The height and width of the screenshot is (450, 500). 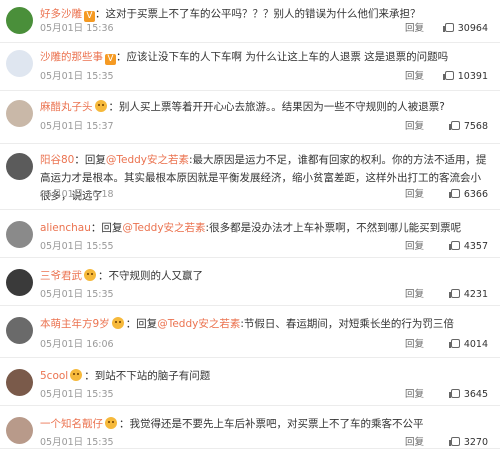 What do you see at coordinates (264, 395) in the screenshot?
I see `comment-footer: 05月01日 15:35 回复 3645` at bounding box center [264, 395].